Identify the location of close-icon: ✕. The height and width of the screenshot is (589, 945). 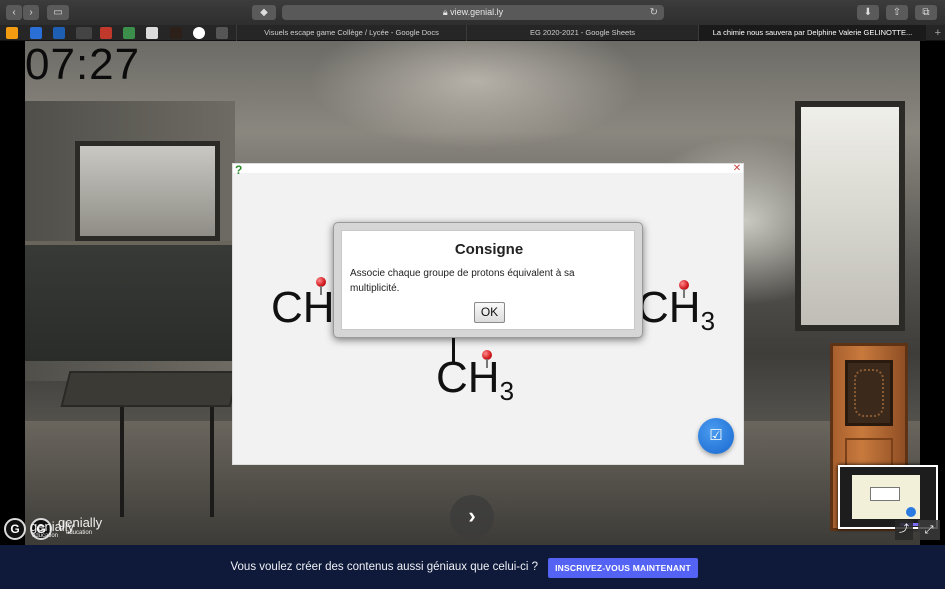
(737, 169).